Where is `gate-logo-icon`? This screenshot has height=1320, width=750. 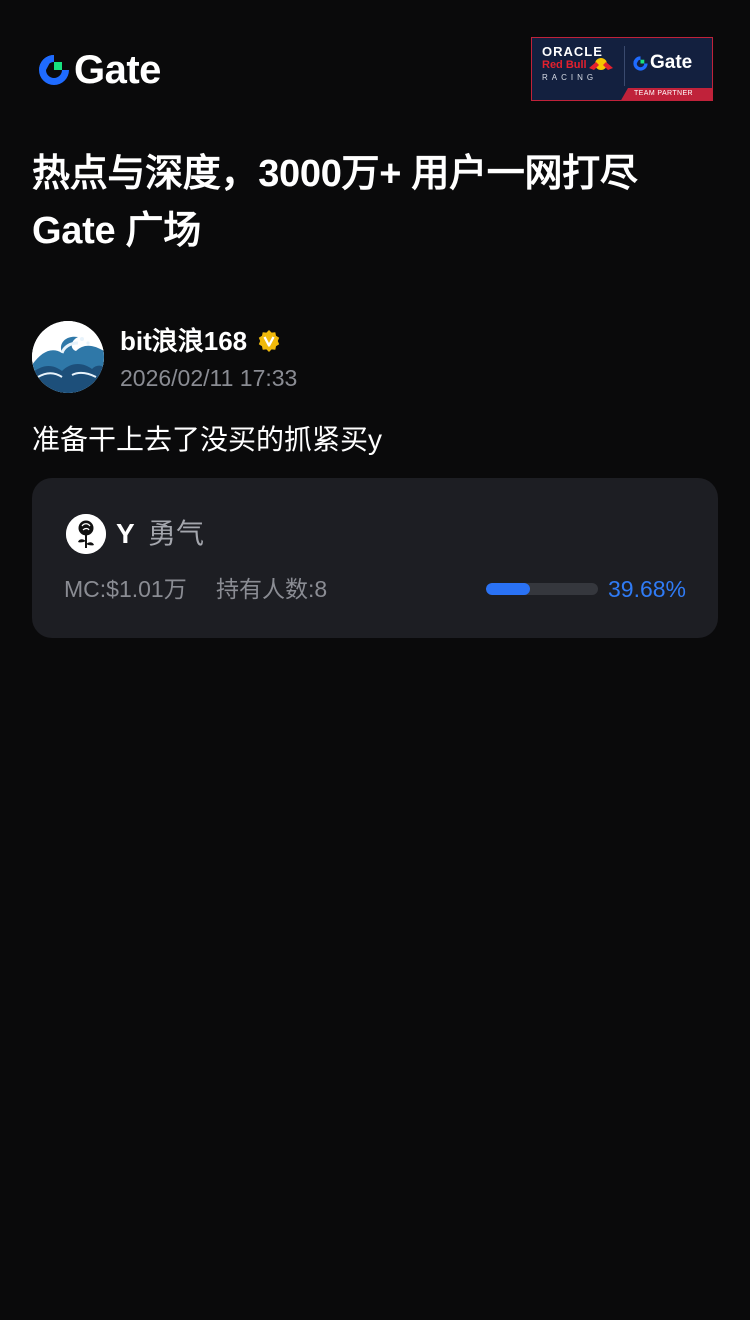 gate-logo-icon is located at coordinates (54, 70).